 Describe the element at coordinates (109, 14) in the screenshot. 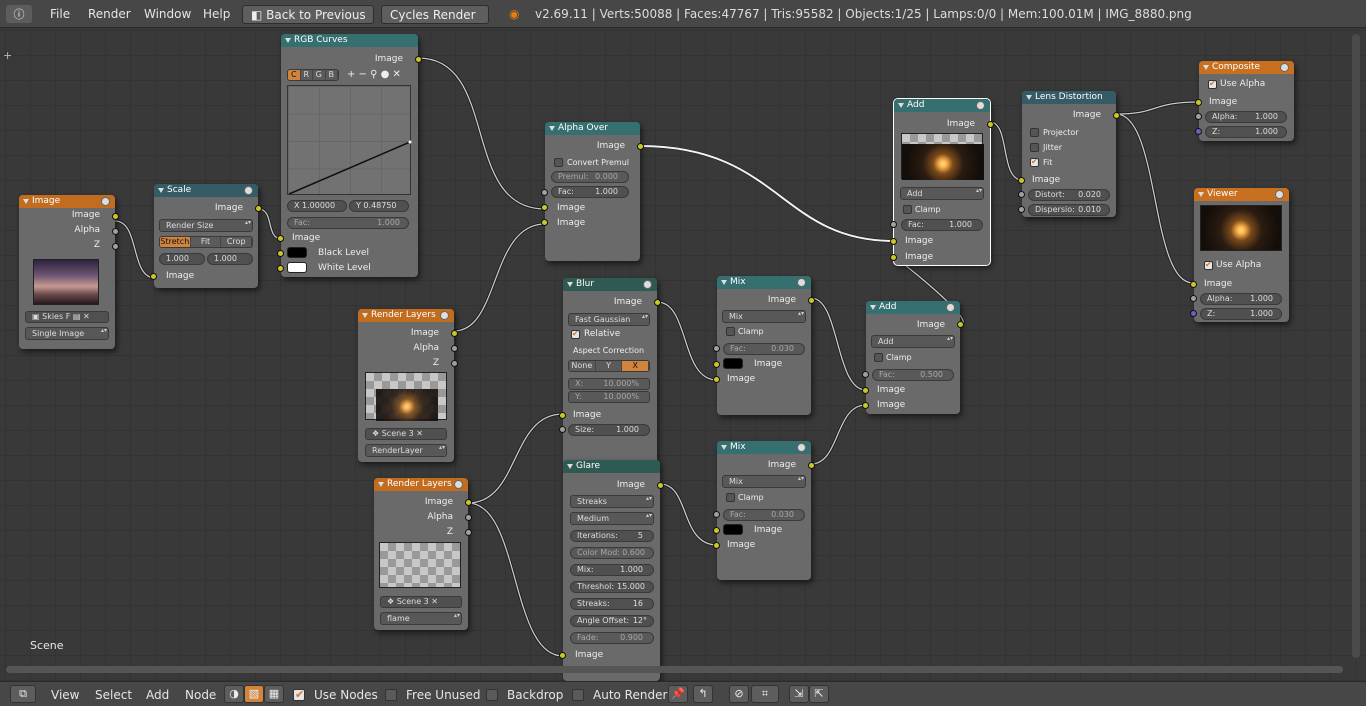

I see `menu-render: Render` at that location.